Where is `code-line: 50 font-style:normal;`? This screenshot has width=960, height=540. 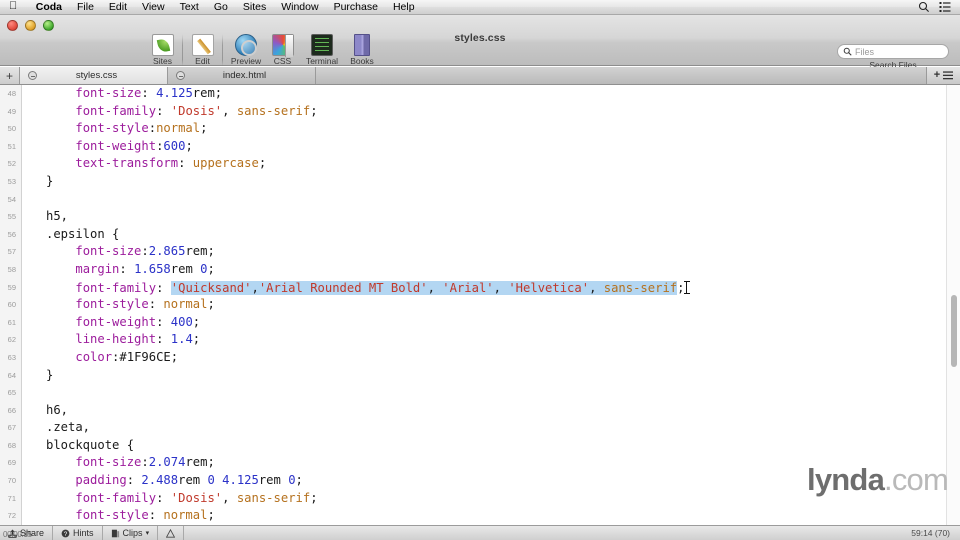
code-line: 50 font-style:normal; is located at coordinates (484, 129).